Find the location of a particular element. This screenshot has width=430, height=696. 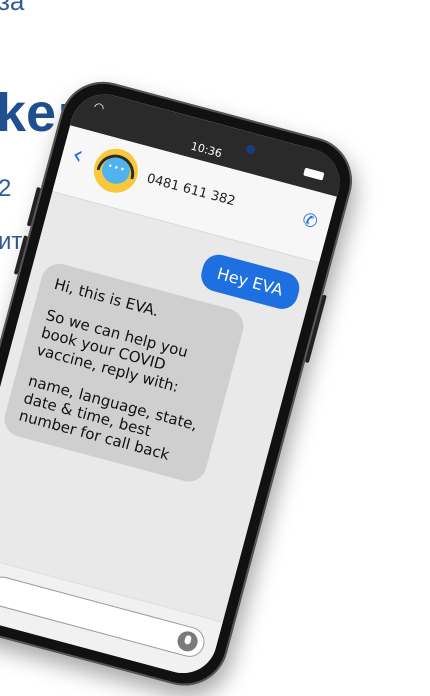

message-input is located at coordinates (104, 617).